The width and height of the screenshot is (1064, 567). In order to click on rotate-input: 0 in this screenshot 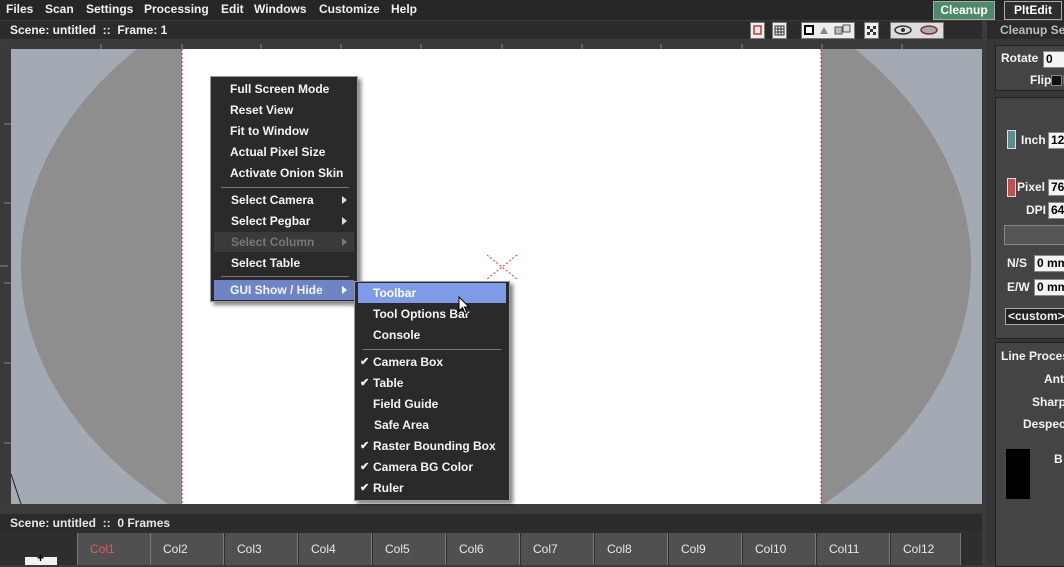, I will do `click(1053, 59)`.